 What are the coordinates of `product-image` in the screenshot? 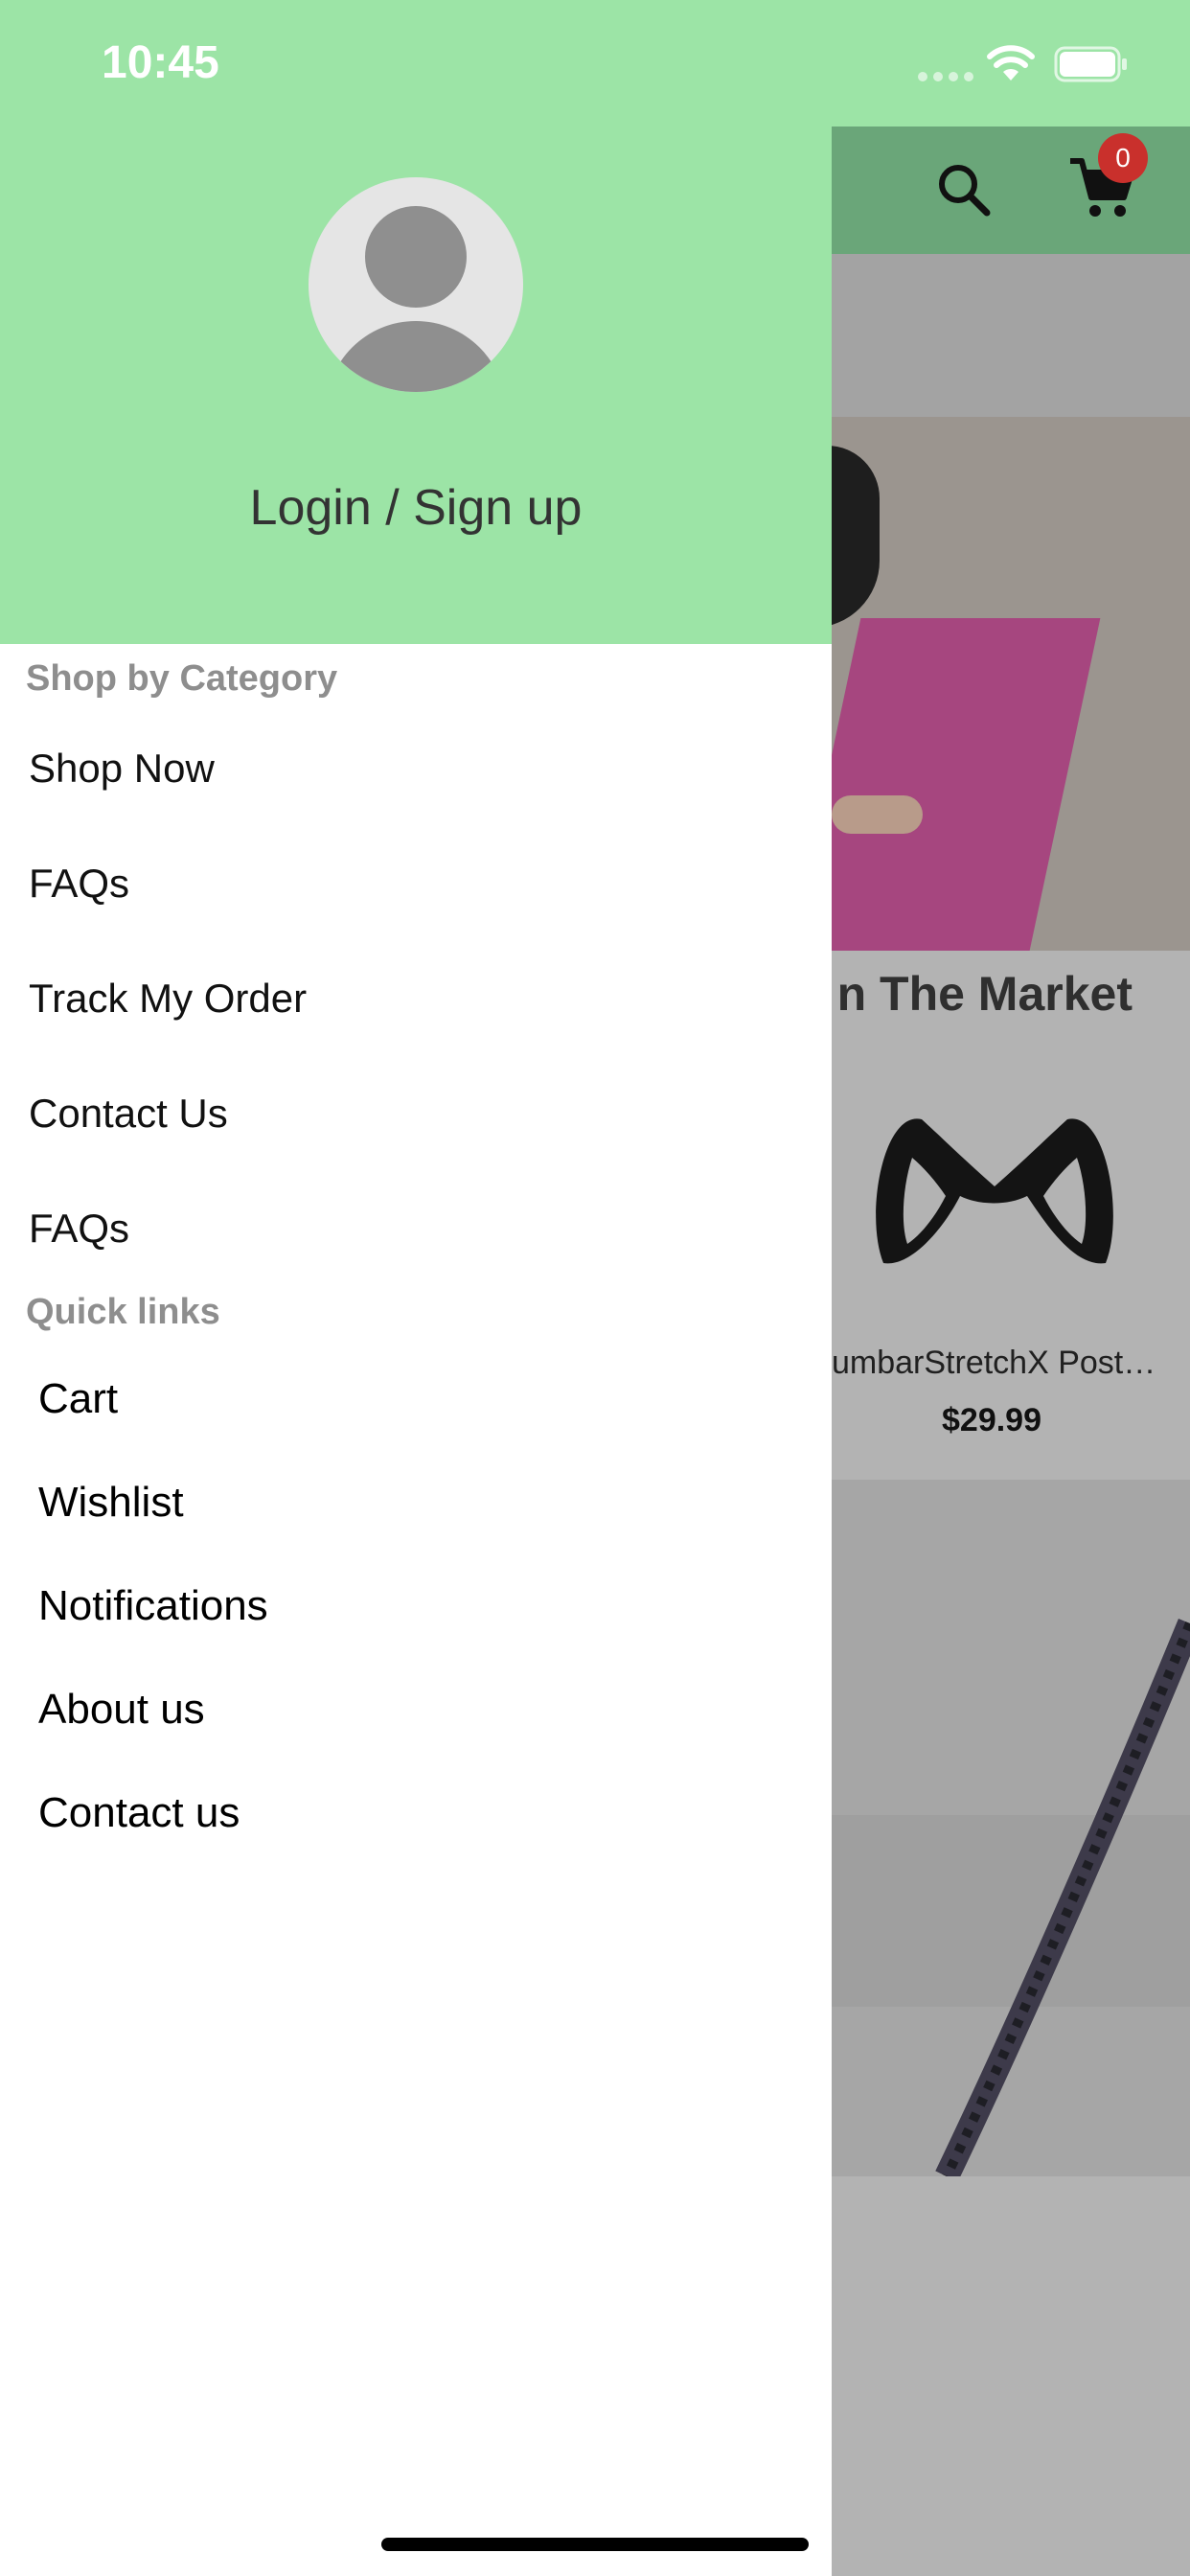 It's located at (995, 1192).